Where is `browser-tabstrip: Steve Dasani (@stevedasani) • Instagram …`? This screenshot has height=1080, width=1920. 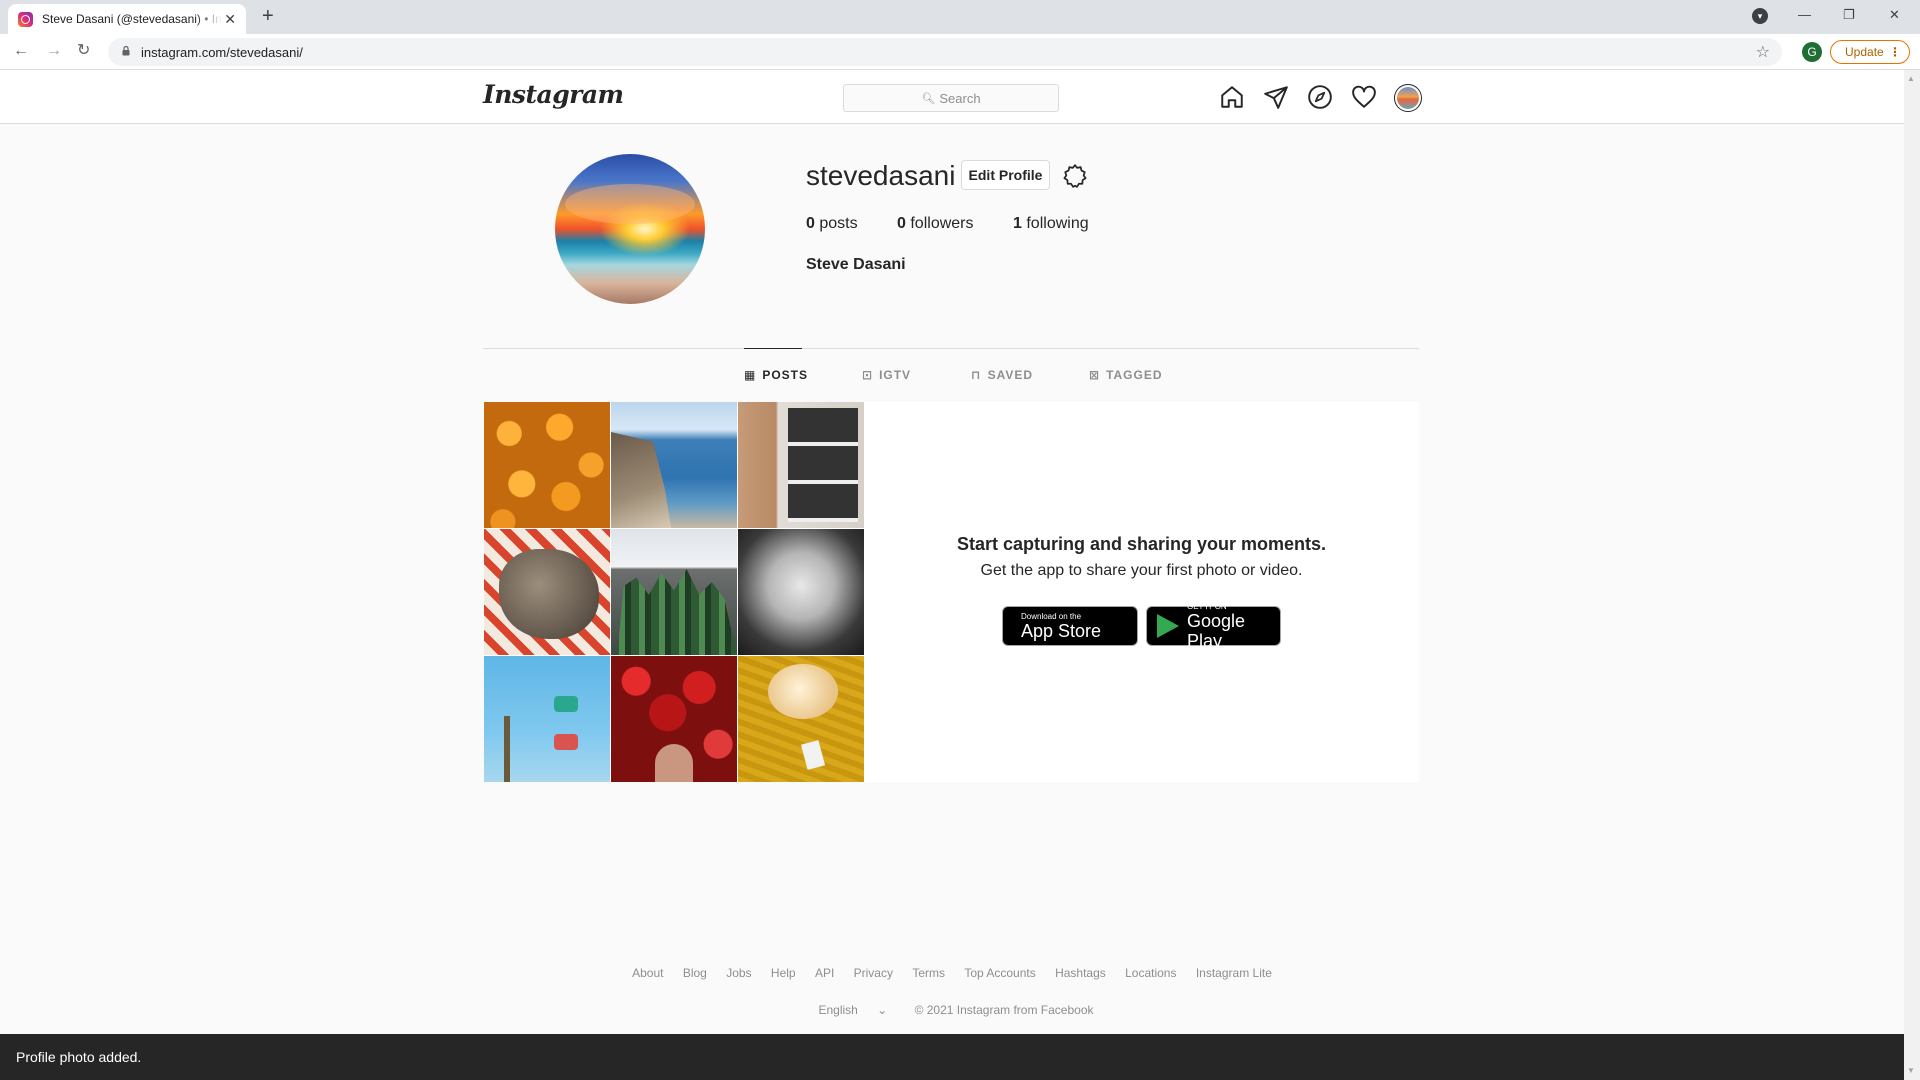
browser-tabstrip: Steve Dasani (@stevedasani) • Instagram … is located at coordinates (960, 17).